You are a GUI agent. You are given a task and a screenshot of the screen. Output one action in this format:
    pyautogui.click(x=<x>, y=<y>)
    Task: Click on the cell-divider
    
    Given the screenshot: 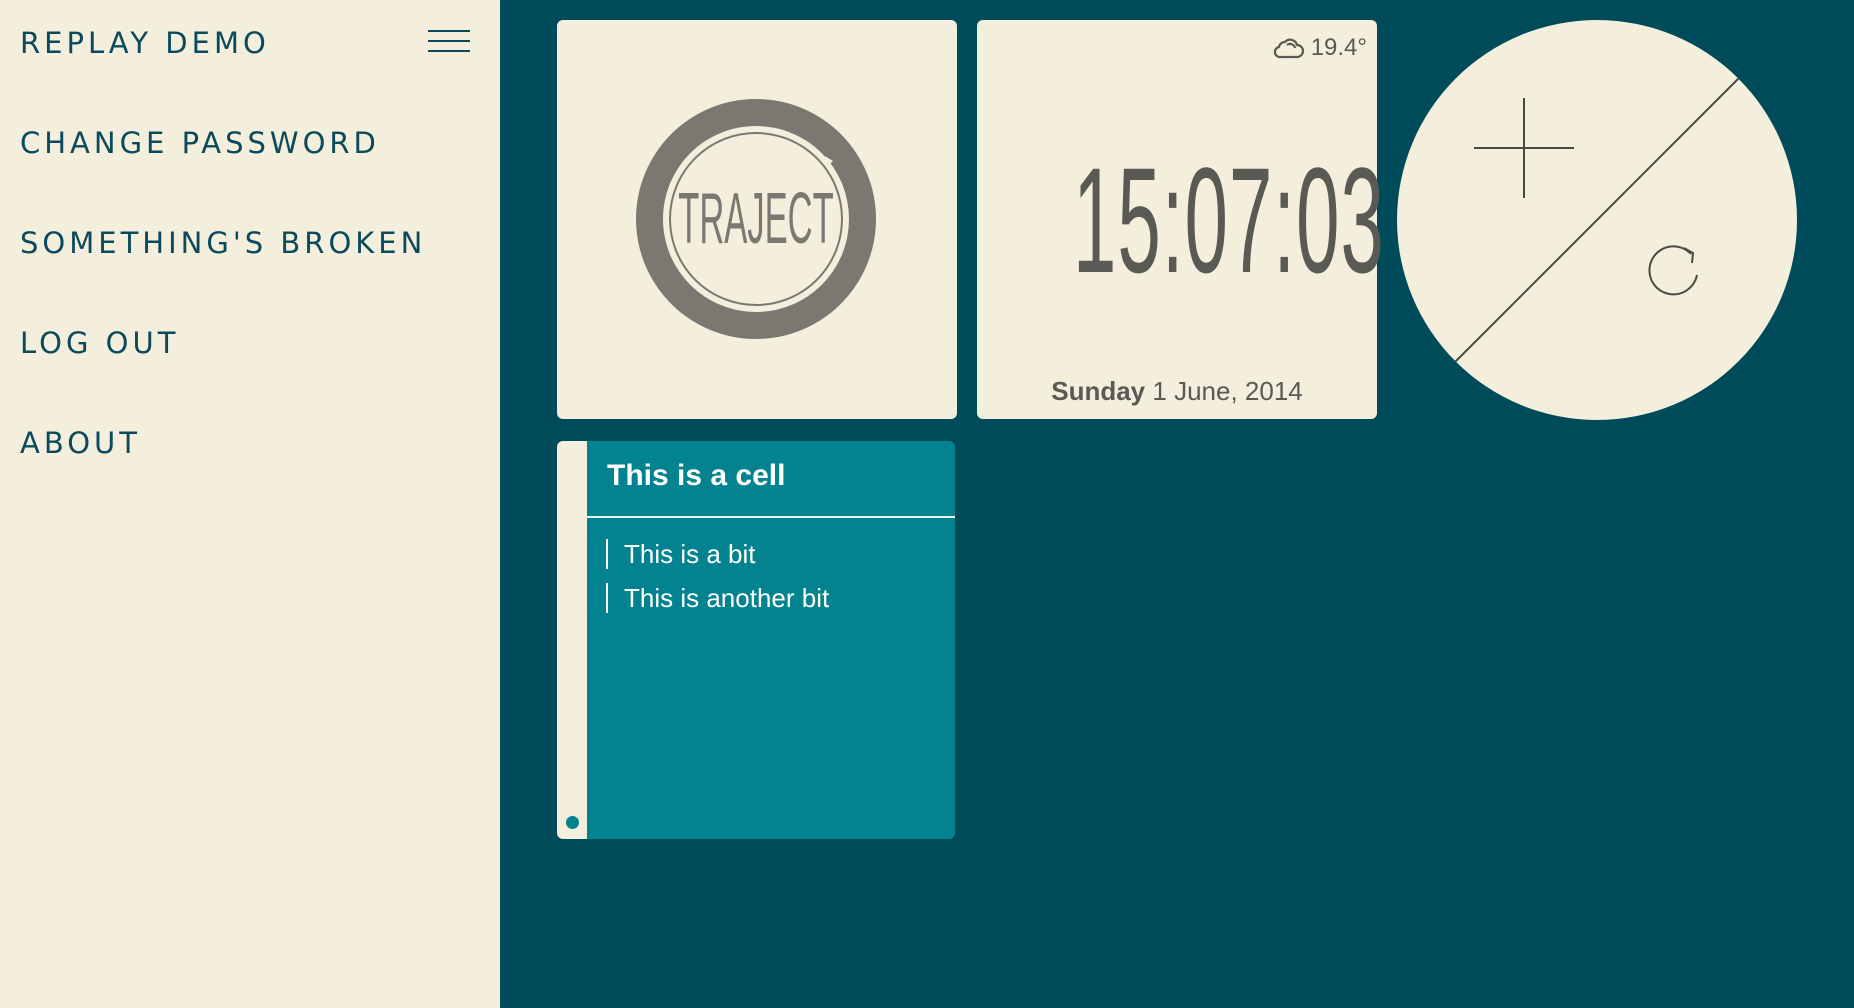 What is the action you would take?
    pyautogui.click(x=771, y=517)
    